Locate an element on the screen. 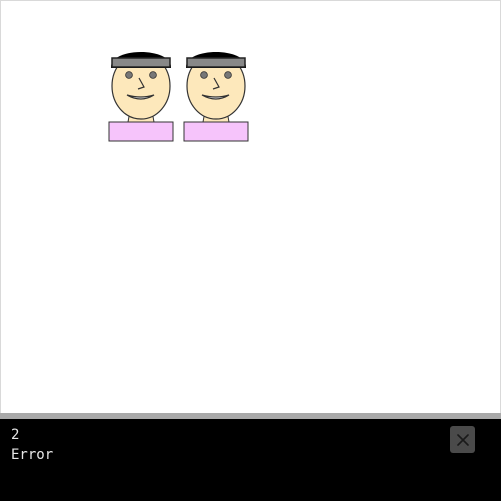 Image resolution: width=503 pixels, height=501 pixels. close-console-button is located at coordinates (462, 439).